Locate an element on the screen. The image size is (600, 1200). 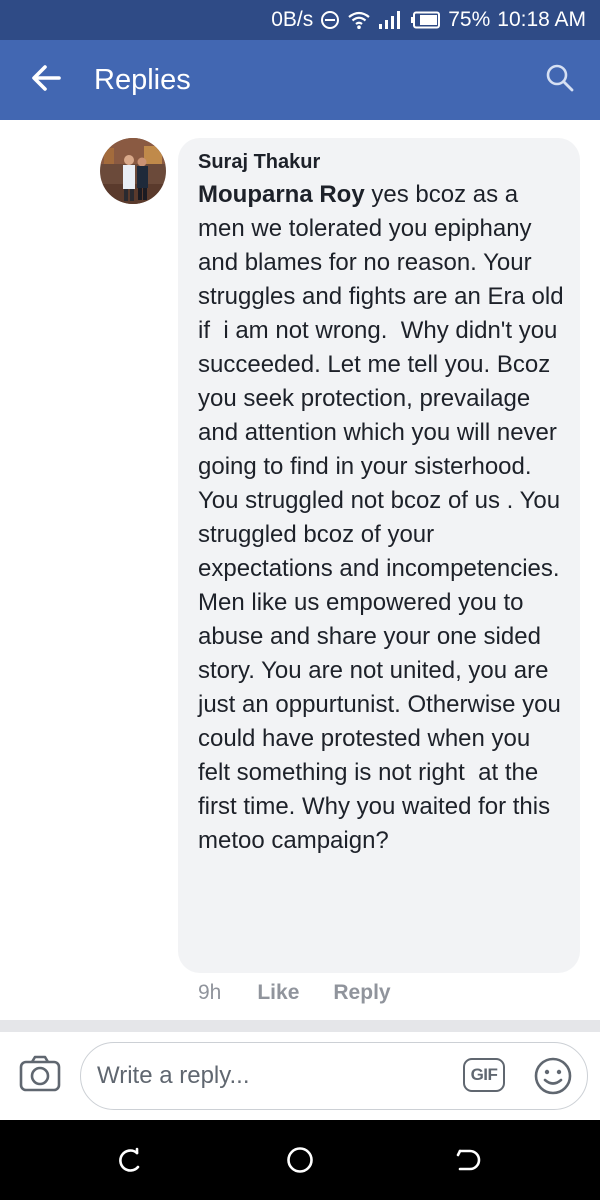
reply-composer: Write a reply... GIF is located at coordinates (300, 1076).